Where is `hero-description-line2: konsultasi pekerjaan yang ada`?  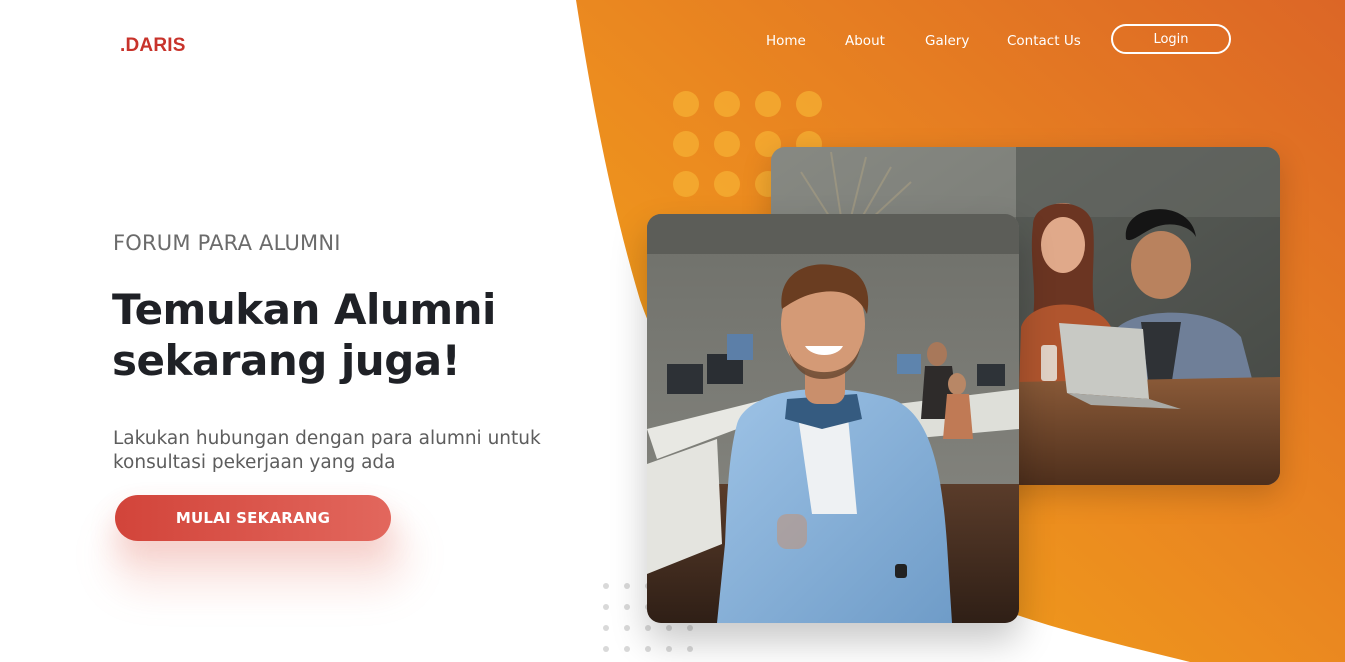
hero-description-line2: konsultasi pekerjaan yang ada is located at coordinates (254, 462).